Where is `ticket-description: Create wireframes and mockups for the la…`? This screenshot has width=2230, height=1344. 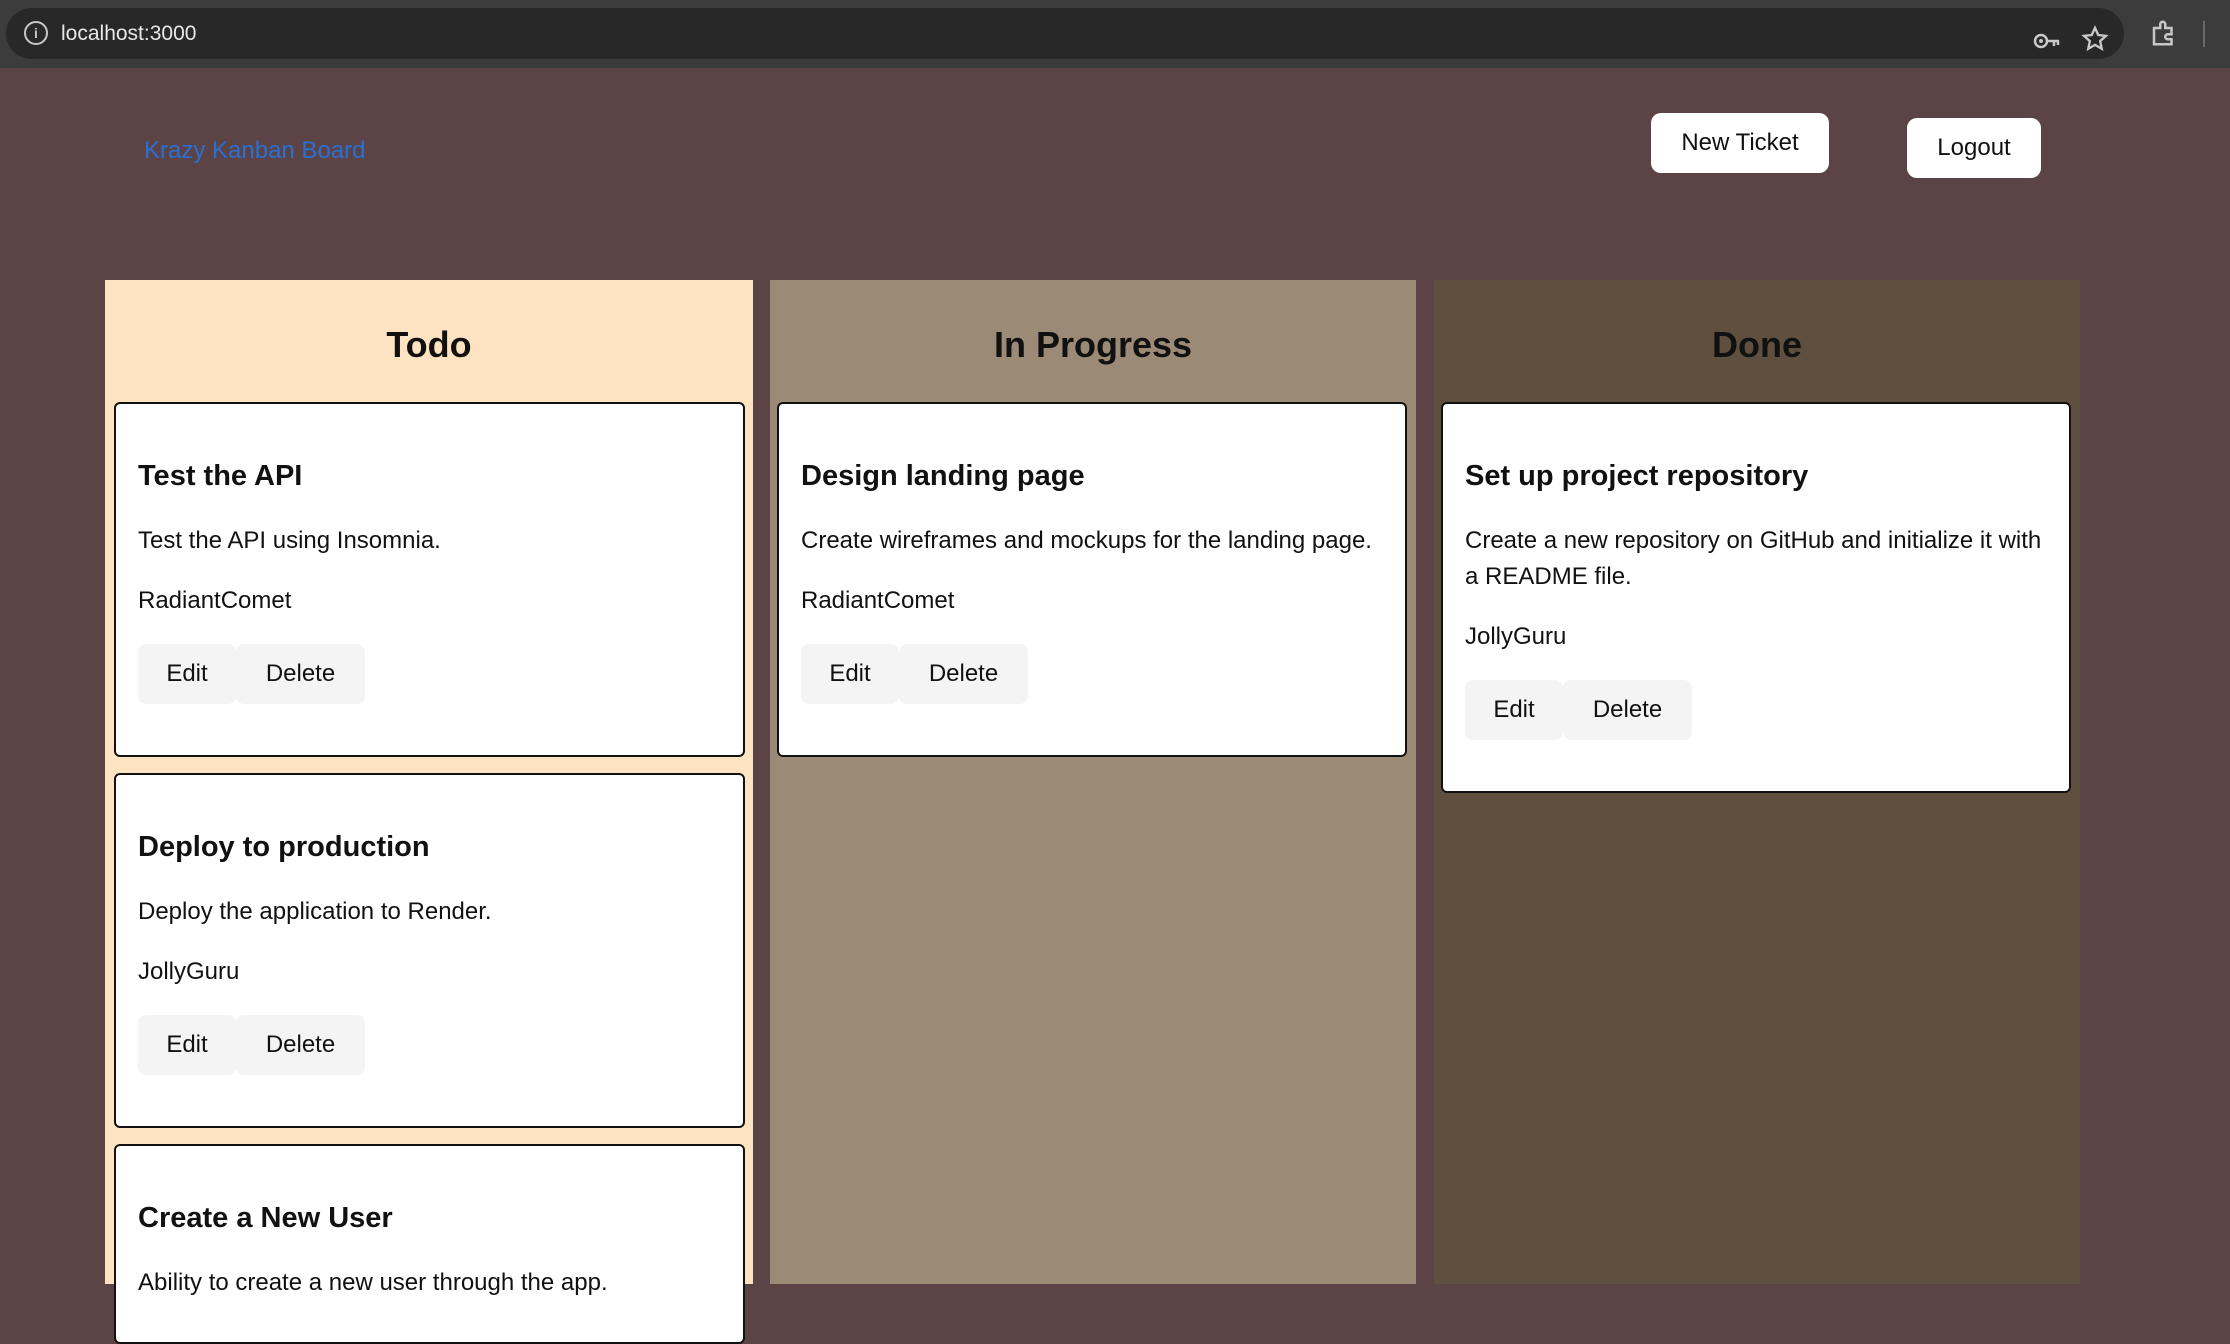
ticket-description: Create wireframes and mockups for the la… is located at coordinates (1086, 540).